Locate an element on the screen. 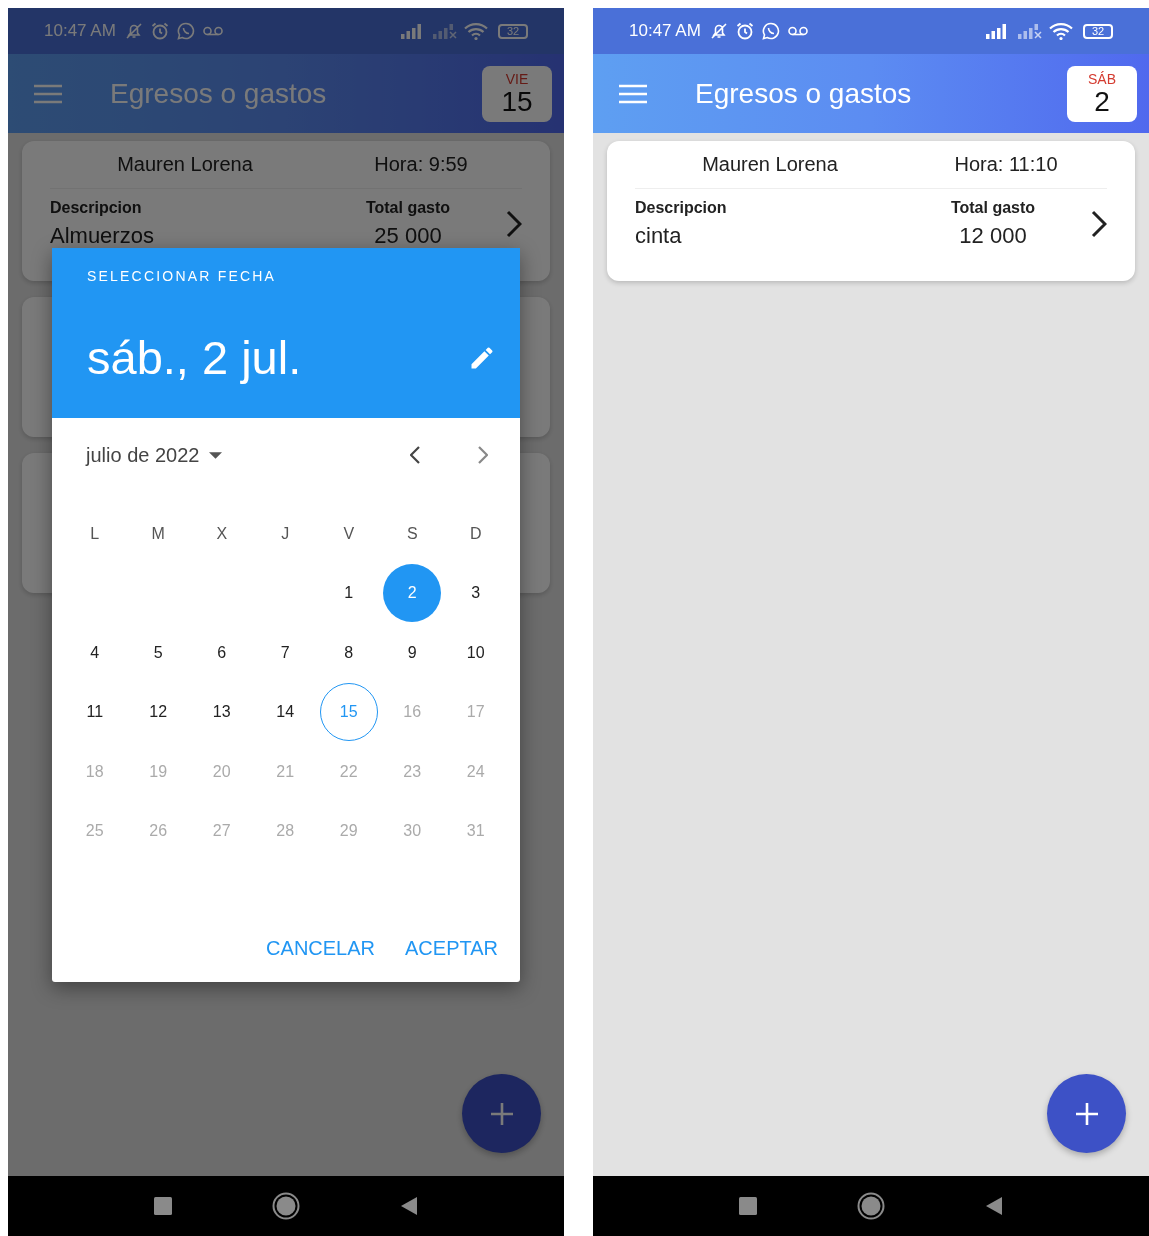 This screenshot has width=1149, height=1236. weekday-label: V is located at coordinates (349, 533).